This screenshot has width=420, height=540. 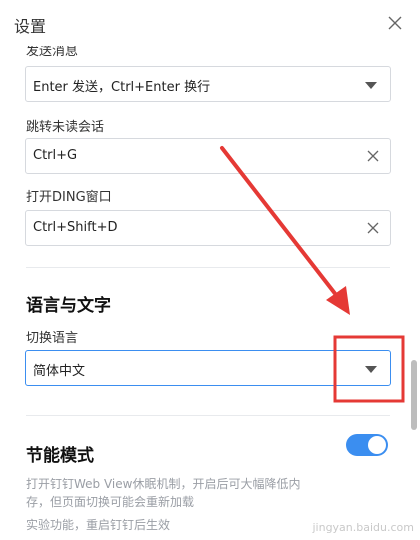 What do you see at coordinates (363, 527) in the screenshot?
I see `watermark: jingyan.baidu.com` at bounding box center [363, 527].